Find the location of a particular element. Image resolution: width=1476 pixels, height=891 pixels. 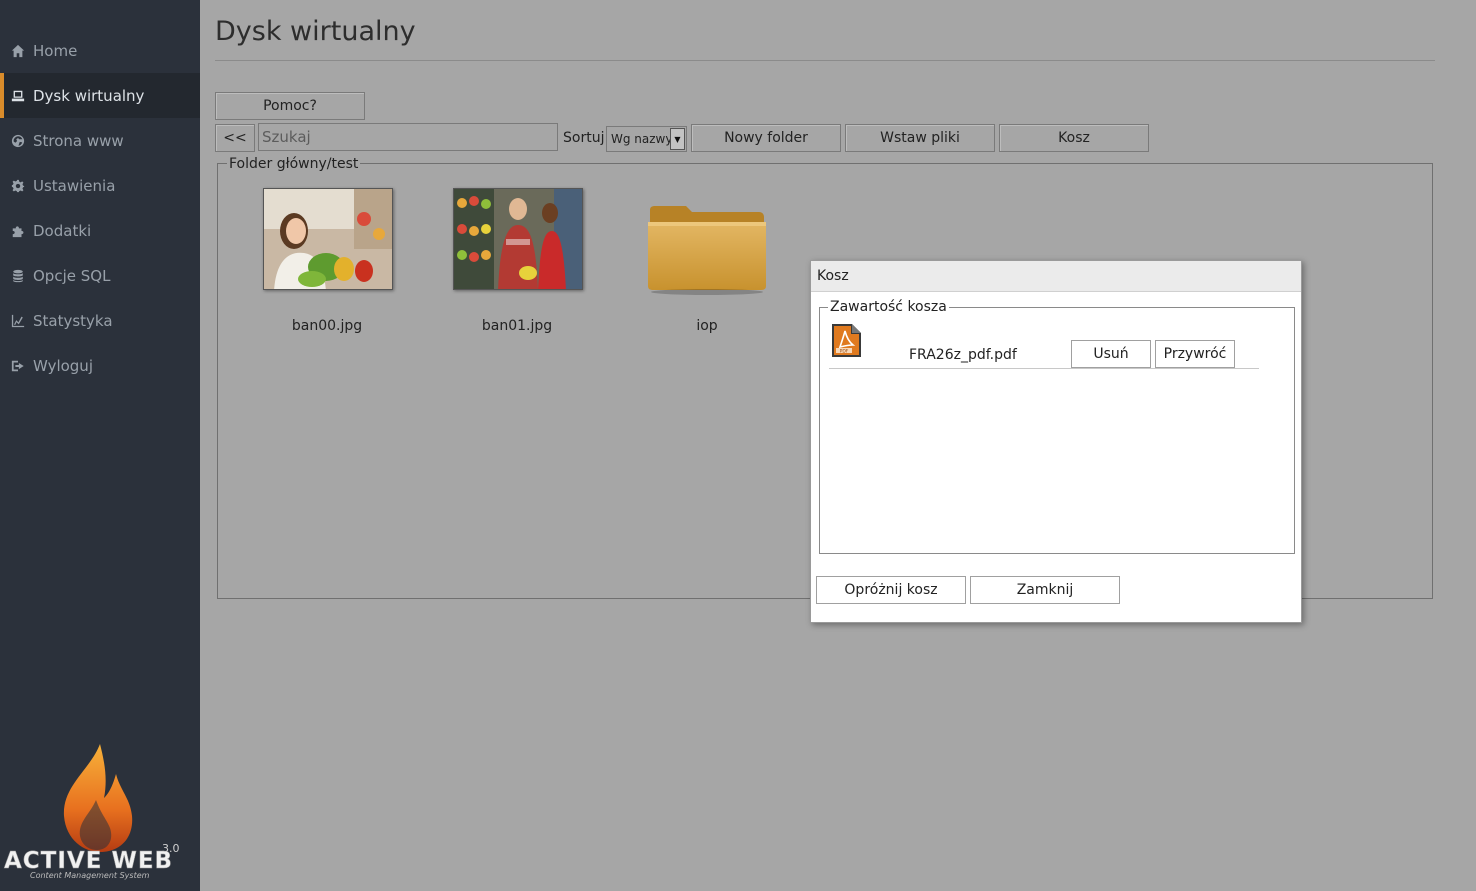

sort-label: Sortuj: is located at coordinates (586, 138).